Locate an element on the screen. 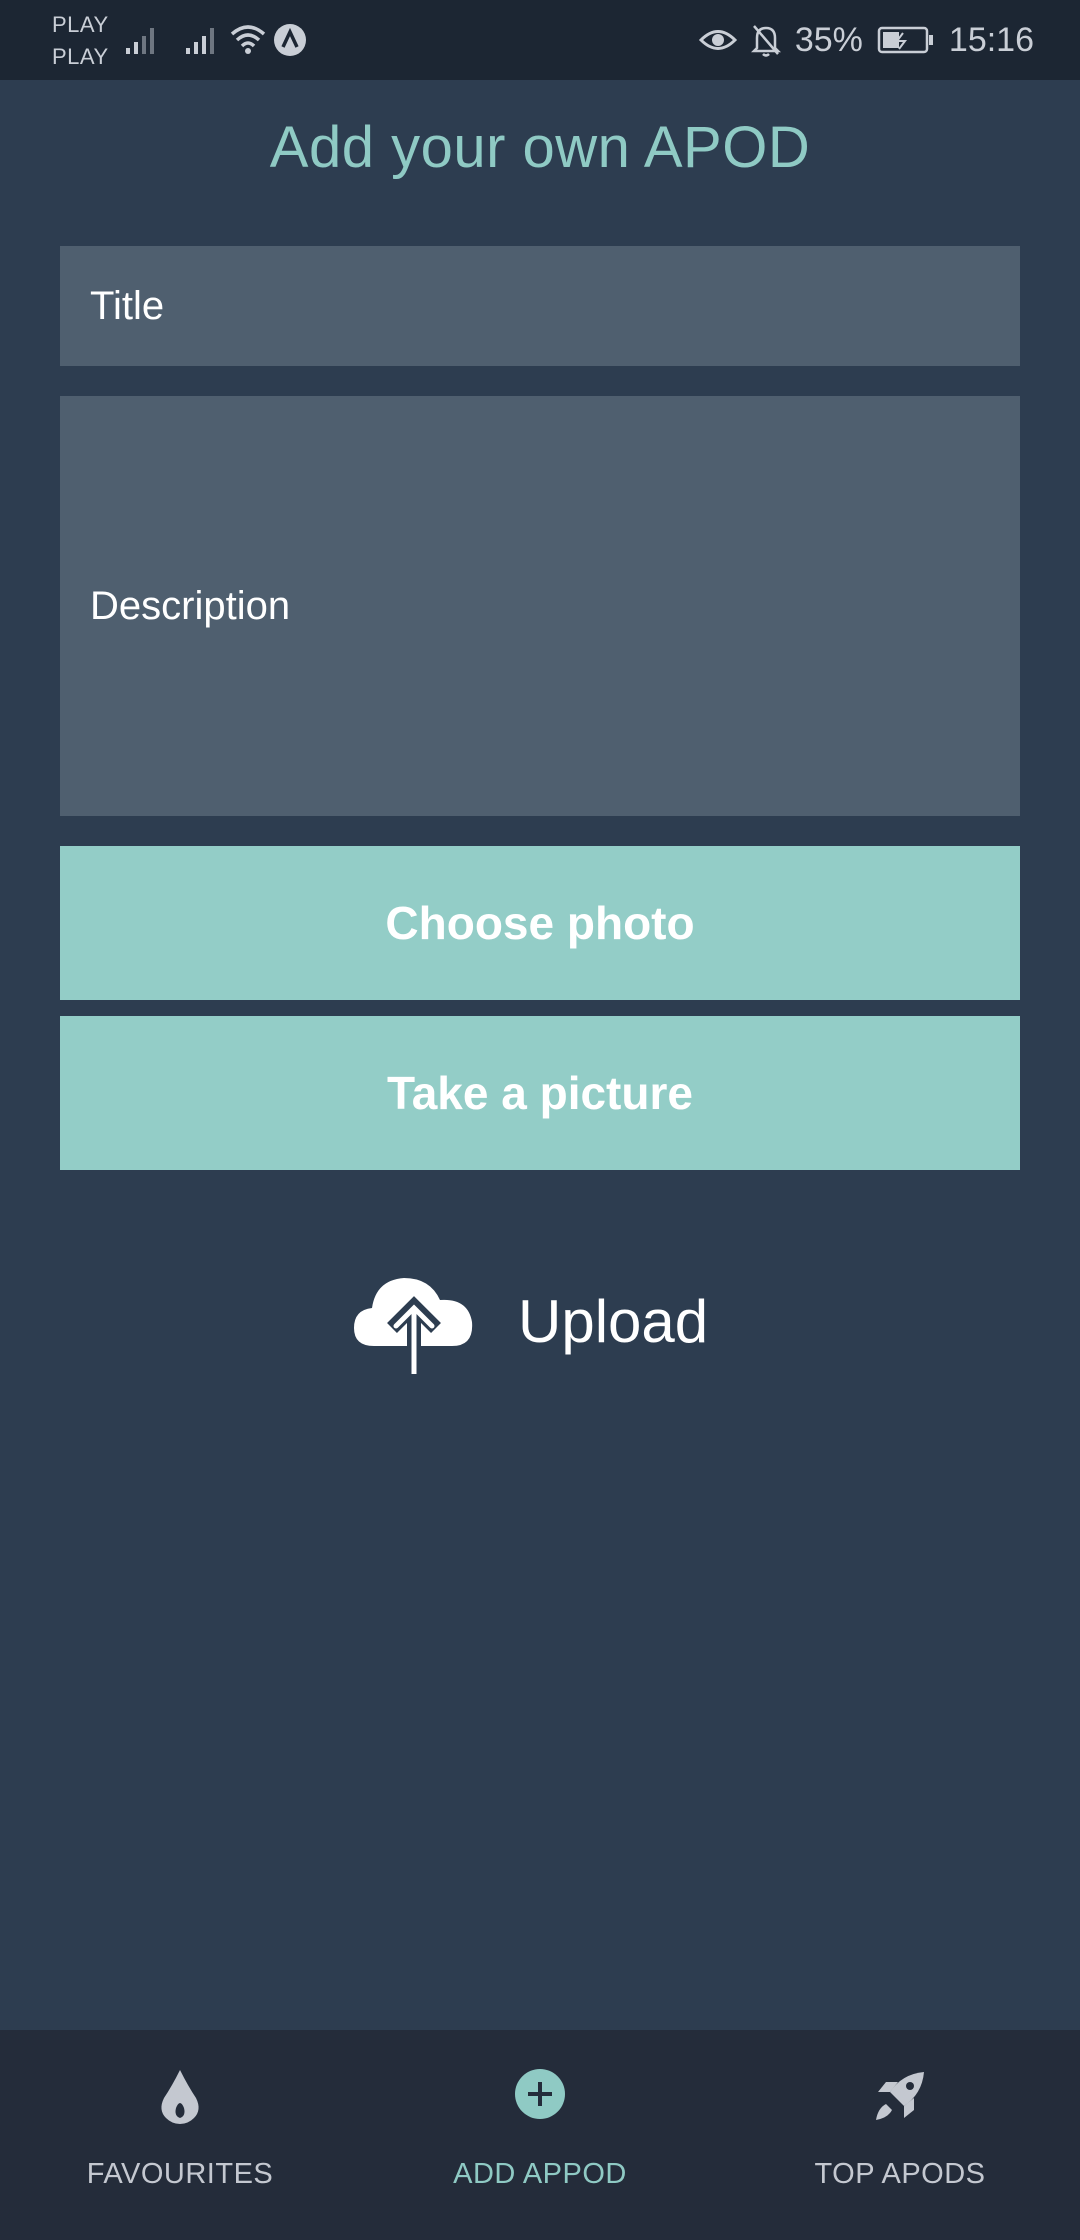  title-input: Title is located at coordinates (540, 306).